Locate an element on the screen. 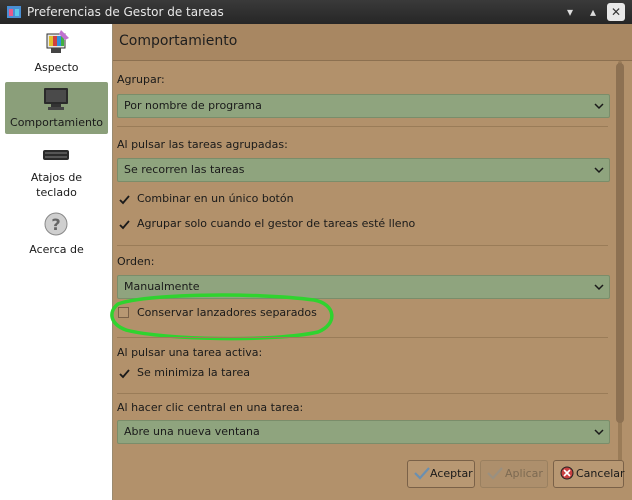  sidebar-item-label: Acerca de is located at coordinates (56, 249).